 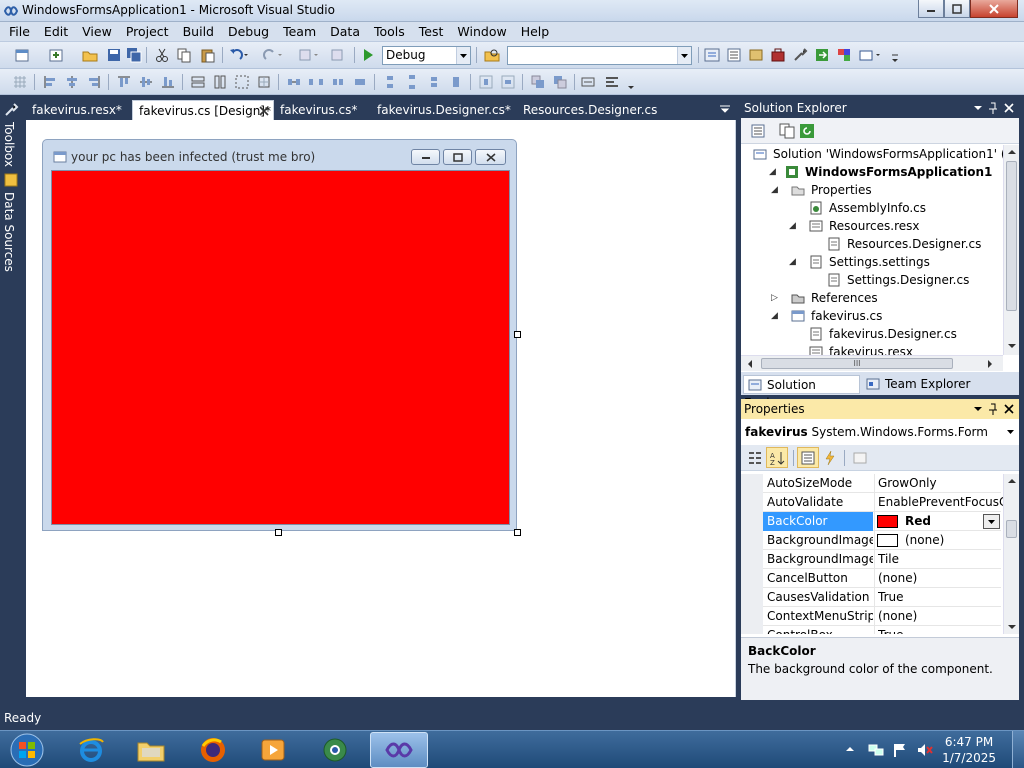 What do you see at coordinates (920, 384) in the screenshot?
I see `tab-team-explorer: Team Explorer` at bounding box center [920, 384].